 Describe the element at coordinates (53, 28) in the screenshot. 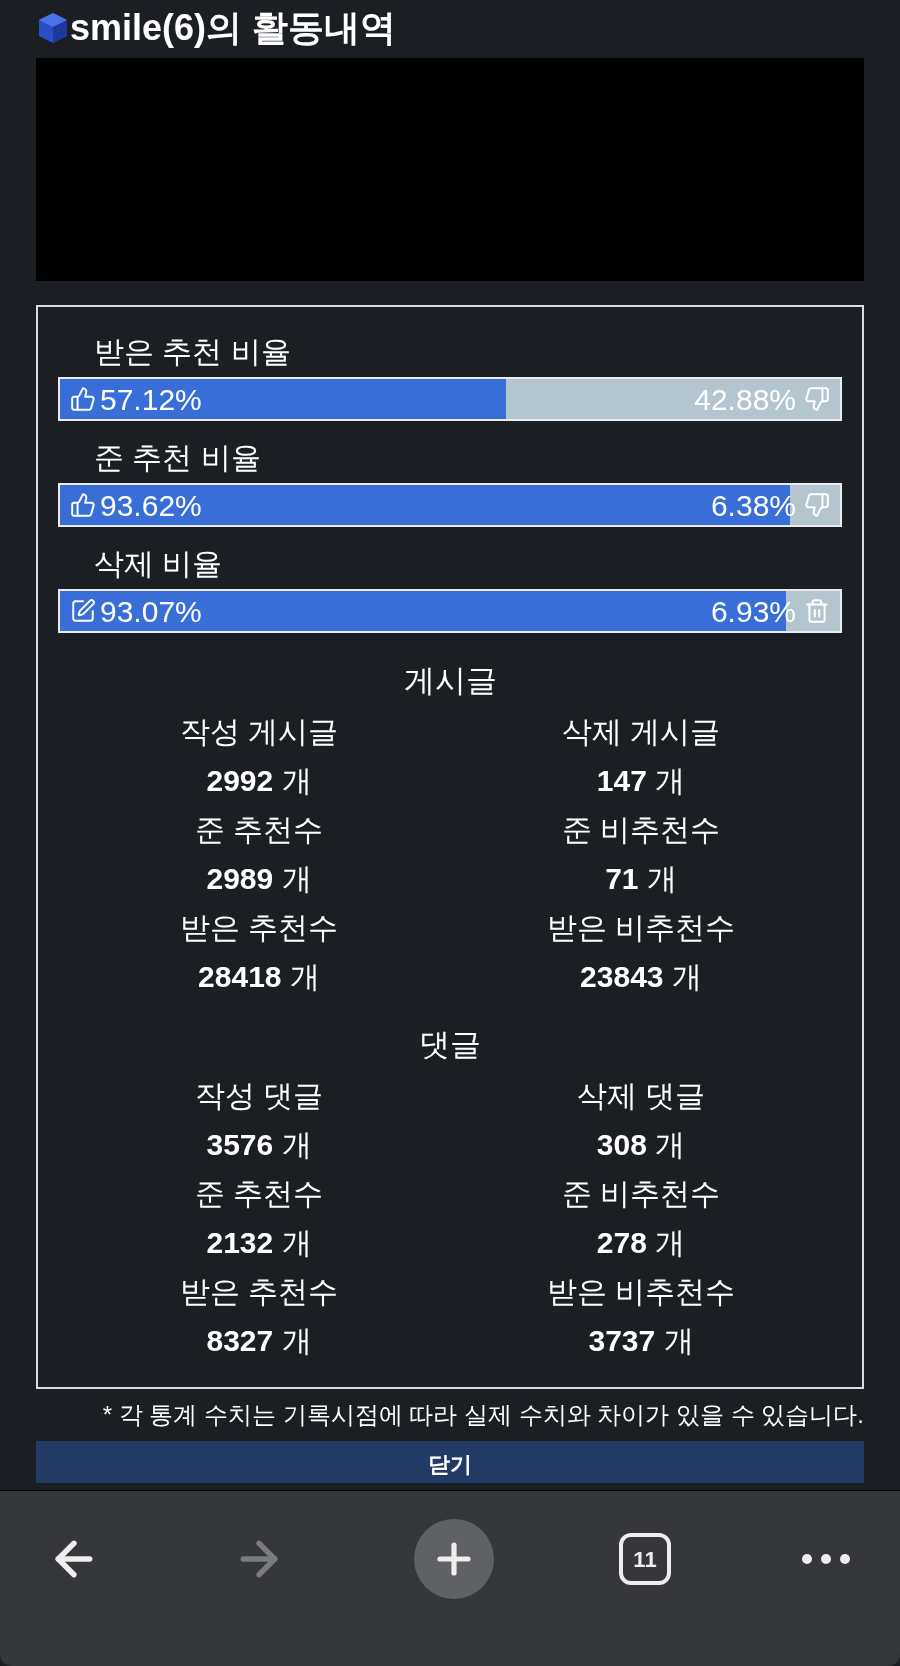

I see `cube-icon` at that location.